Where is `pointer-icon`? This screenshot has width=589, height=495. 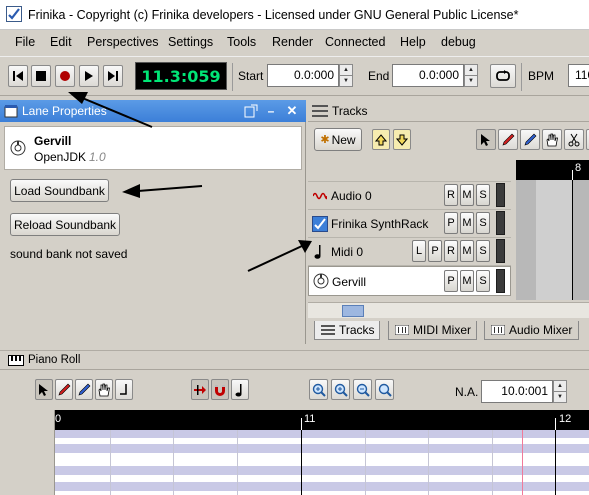 pointer-icon is located at coordinates (43, 389).